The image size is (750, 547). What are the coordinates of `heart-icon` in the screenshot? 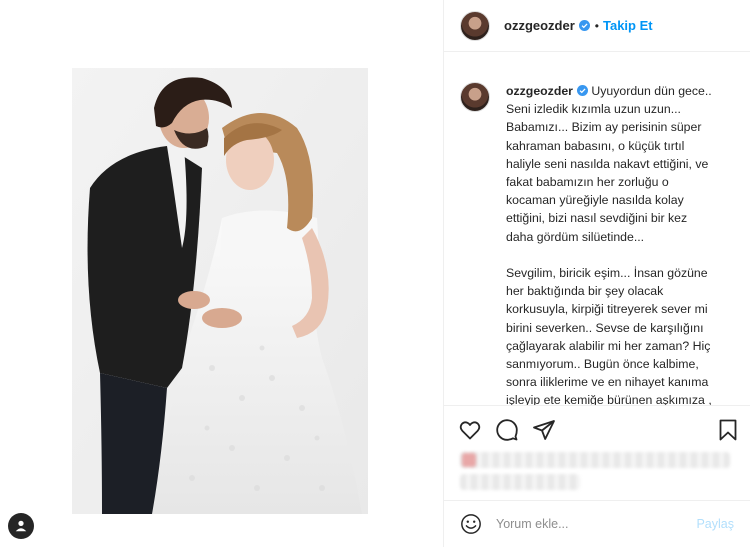 It's located at (470, 430).